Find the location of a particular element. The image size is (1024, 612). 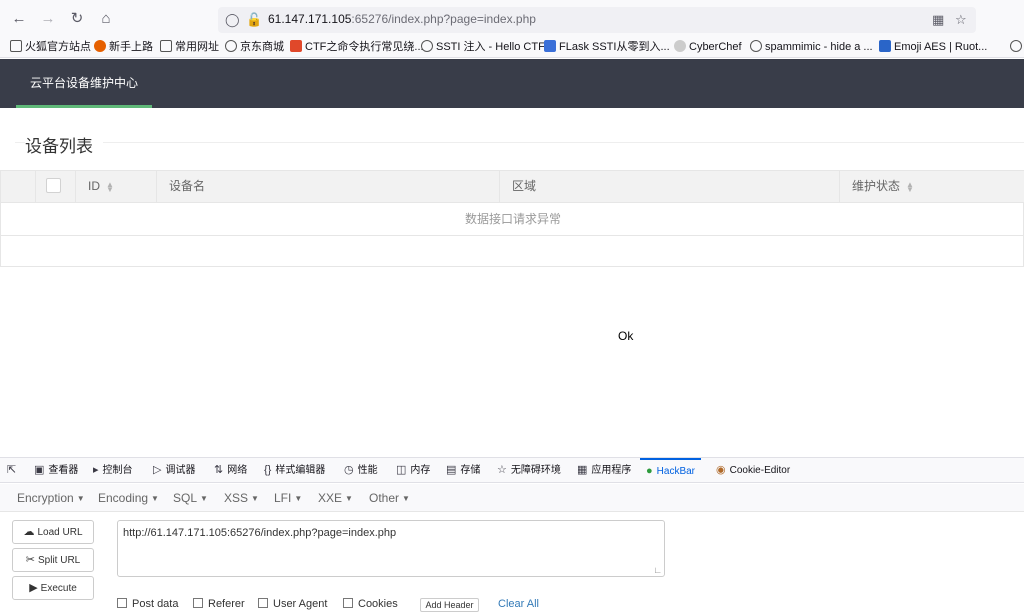

tab-cookie-editor: ◉ Cookie-Editor is located at coordinates (753, 470).